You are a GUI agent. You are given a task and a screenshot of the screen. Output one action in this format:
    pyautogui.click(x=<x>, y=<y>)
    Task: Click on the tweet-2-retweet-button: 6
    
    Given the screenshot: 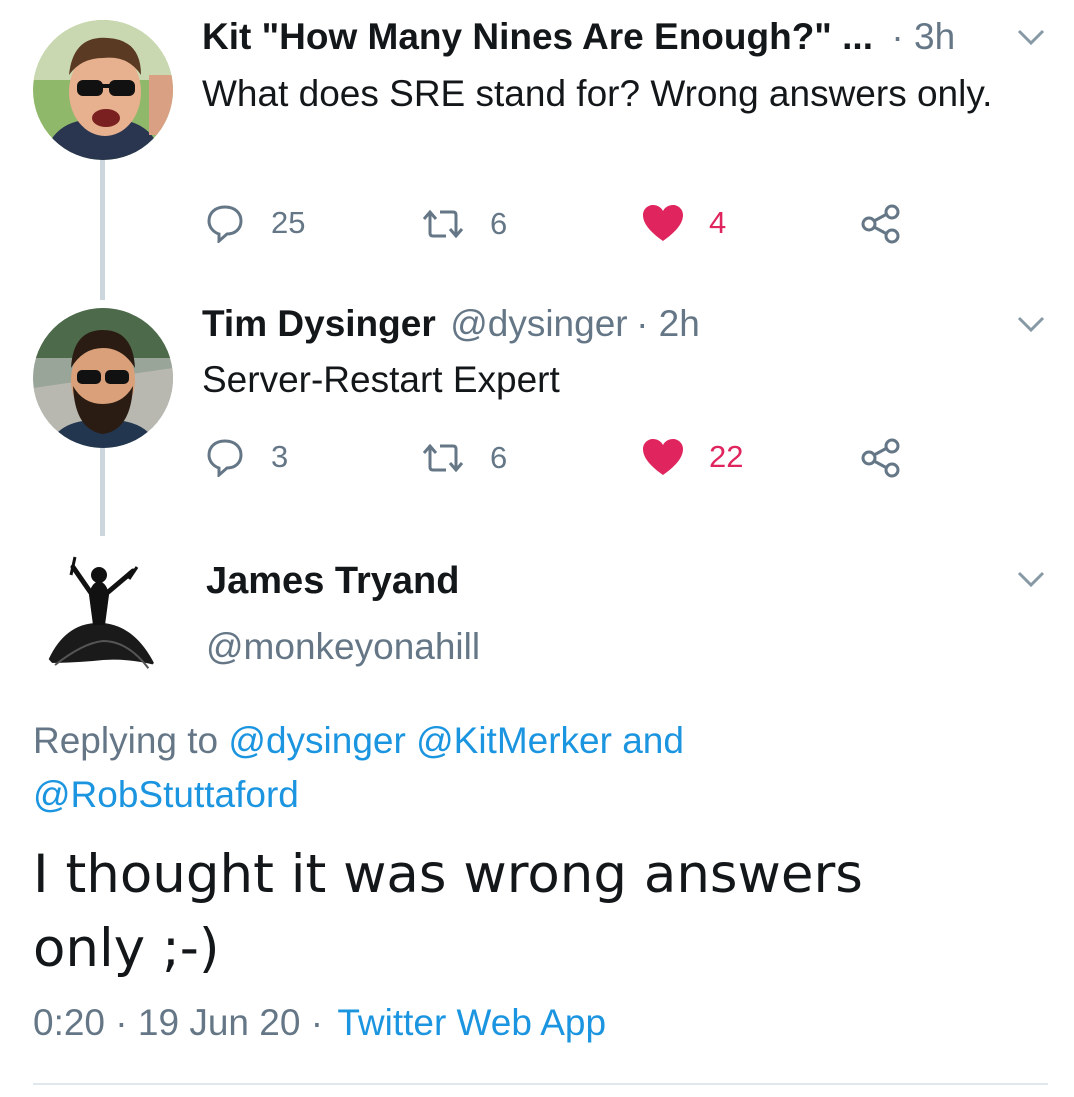 What is the action you would take?
    pyautogui.click(x=462, y=458)
    